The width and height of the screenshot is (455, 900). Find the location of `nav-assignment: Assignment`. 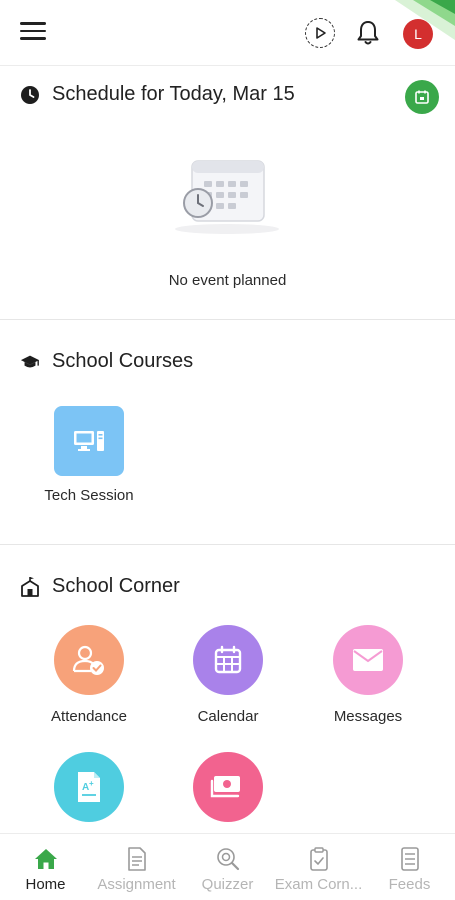

nav-assignment: Assignment is located at coordinates (136, 867).